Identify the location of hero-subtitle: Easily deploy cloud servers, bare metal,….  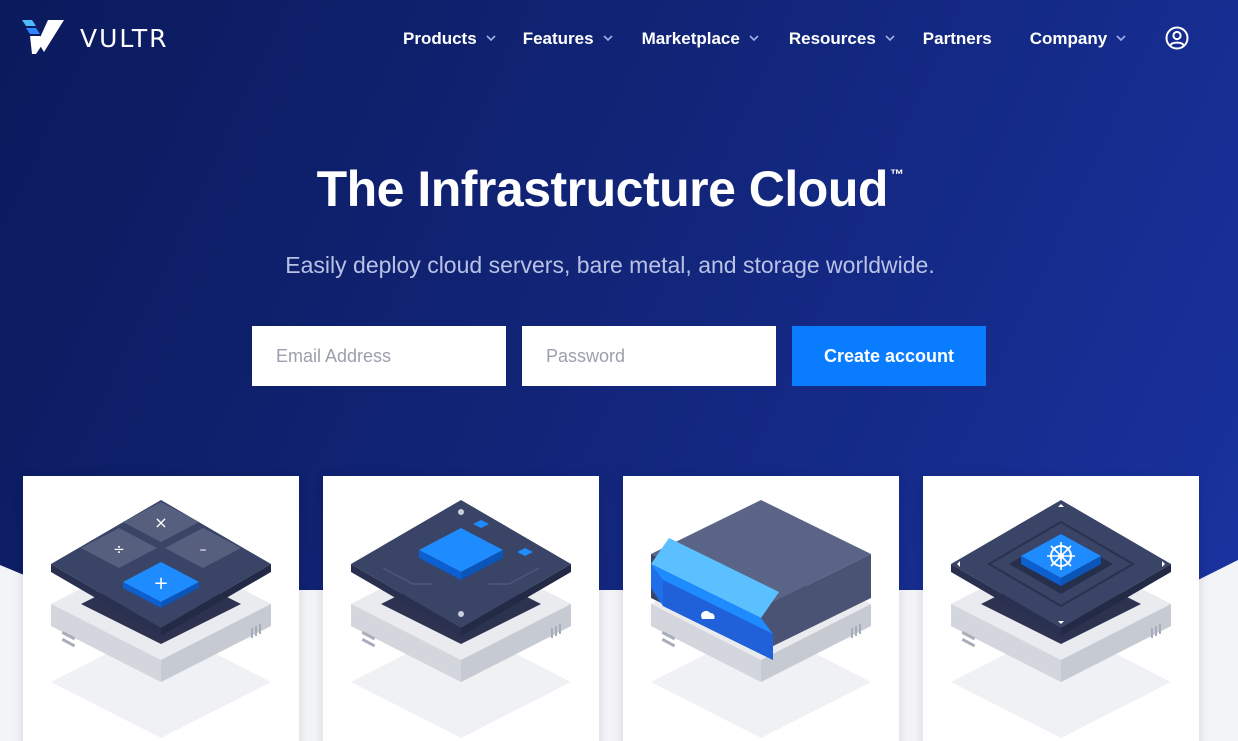
(610, 265).